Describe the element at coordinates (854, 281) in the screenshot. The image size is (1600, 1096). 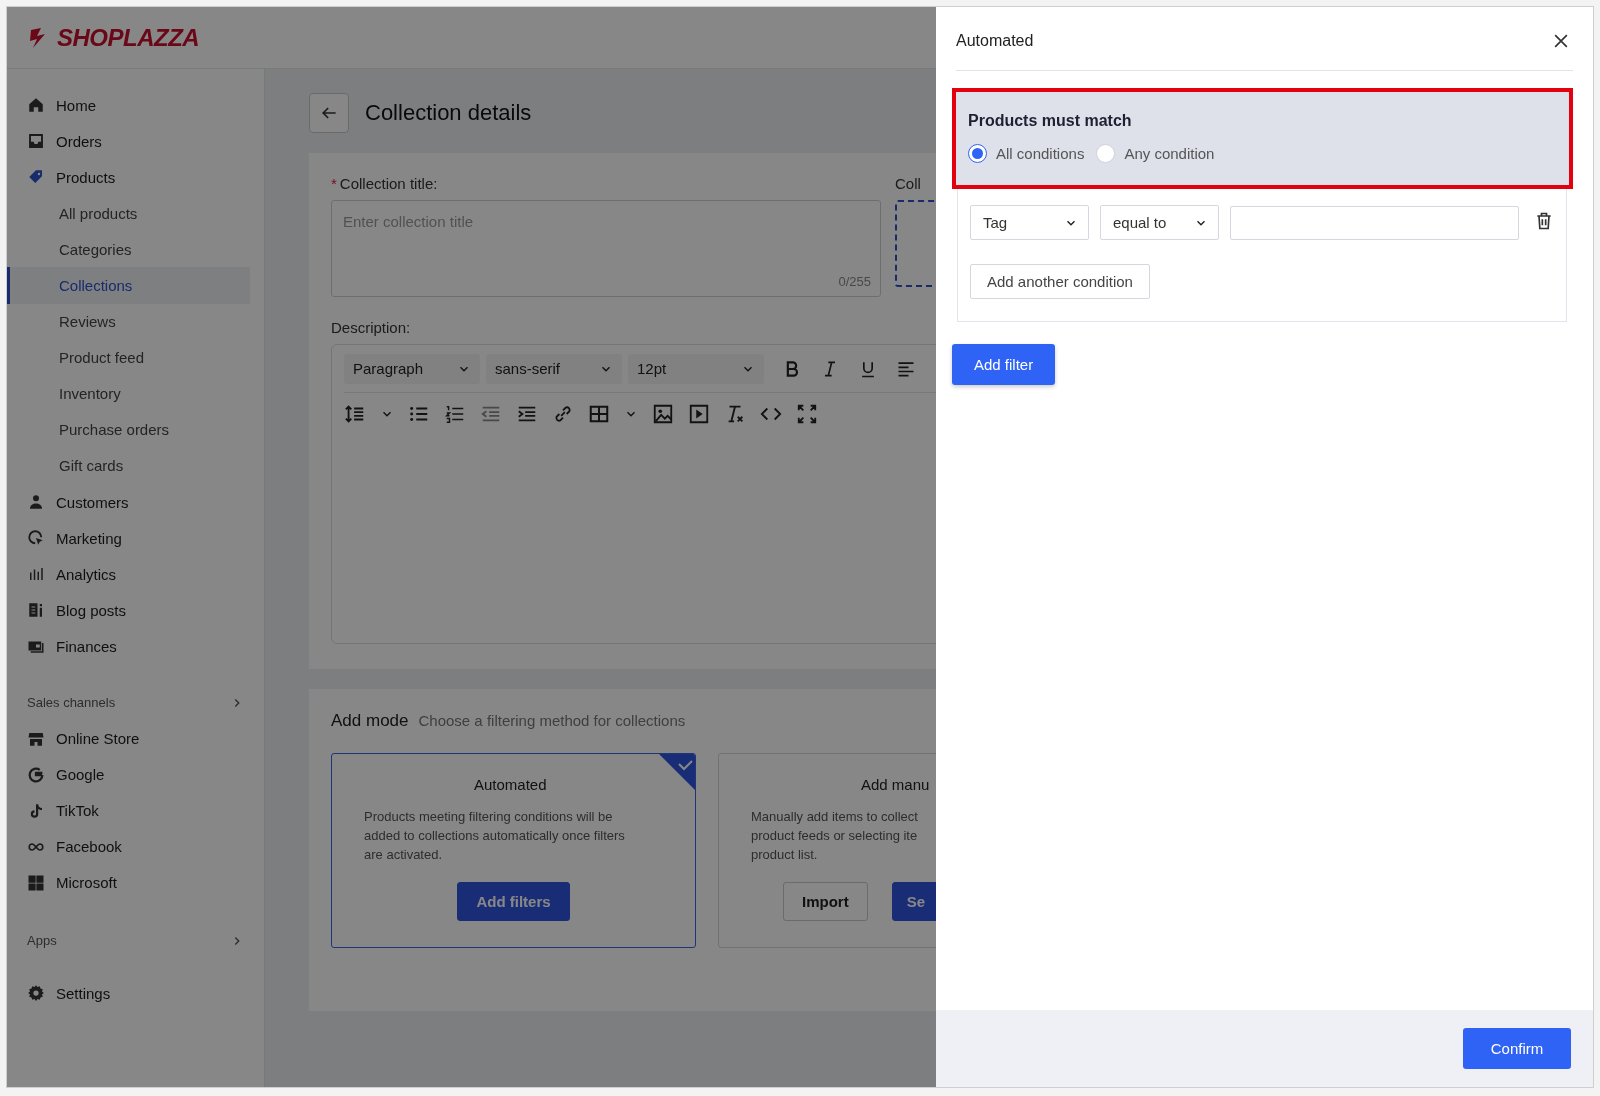
I see `character-counter: 0/255` at that location.